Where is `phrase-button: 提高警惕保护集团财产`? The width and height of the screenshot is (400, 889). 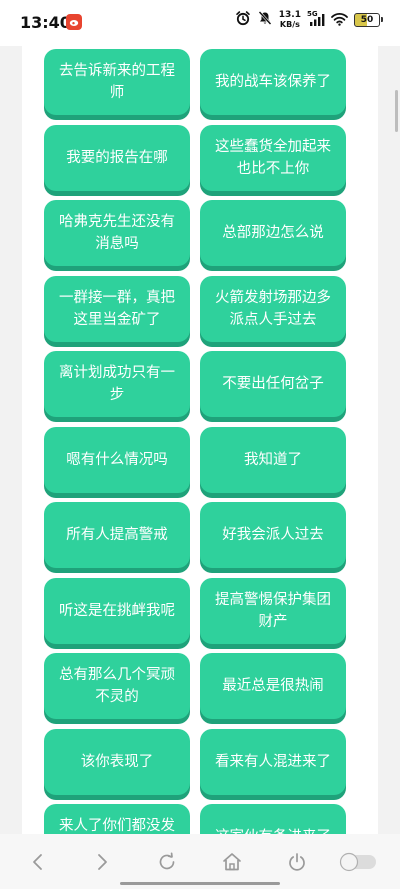
phrase-button: 提高警惕保护集团财产 is located at coordinates (273, 610).